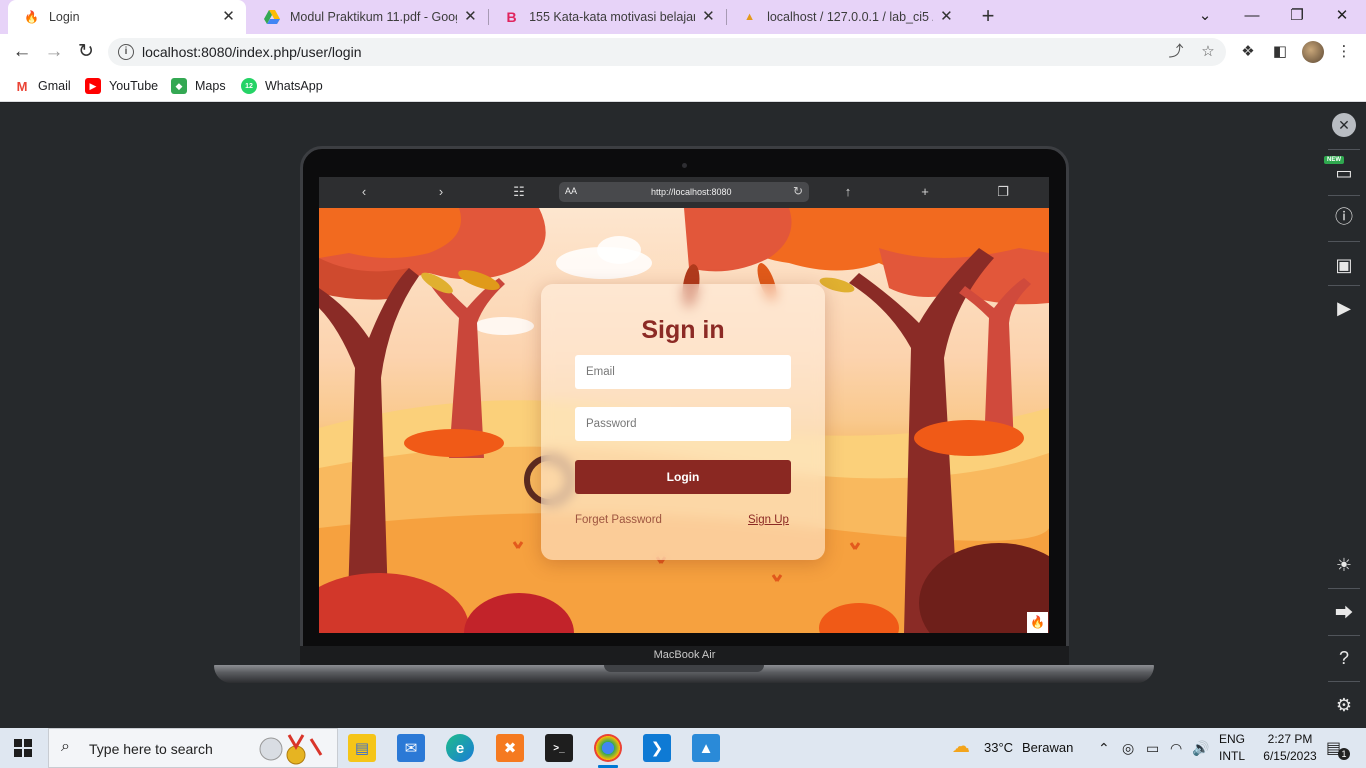 The image size is (1366, 768). What do you see at coordinates (848, 192) in the screenshot?
I see `safari-share-icon: ↑` at bounding box center [848, 192].